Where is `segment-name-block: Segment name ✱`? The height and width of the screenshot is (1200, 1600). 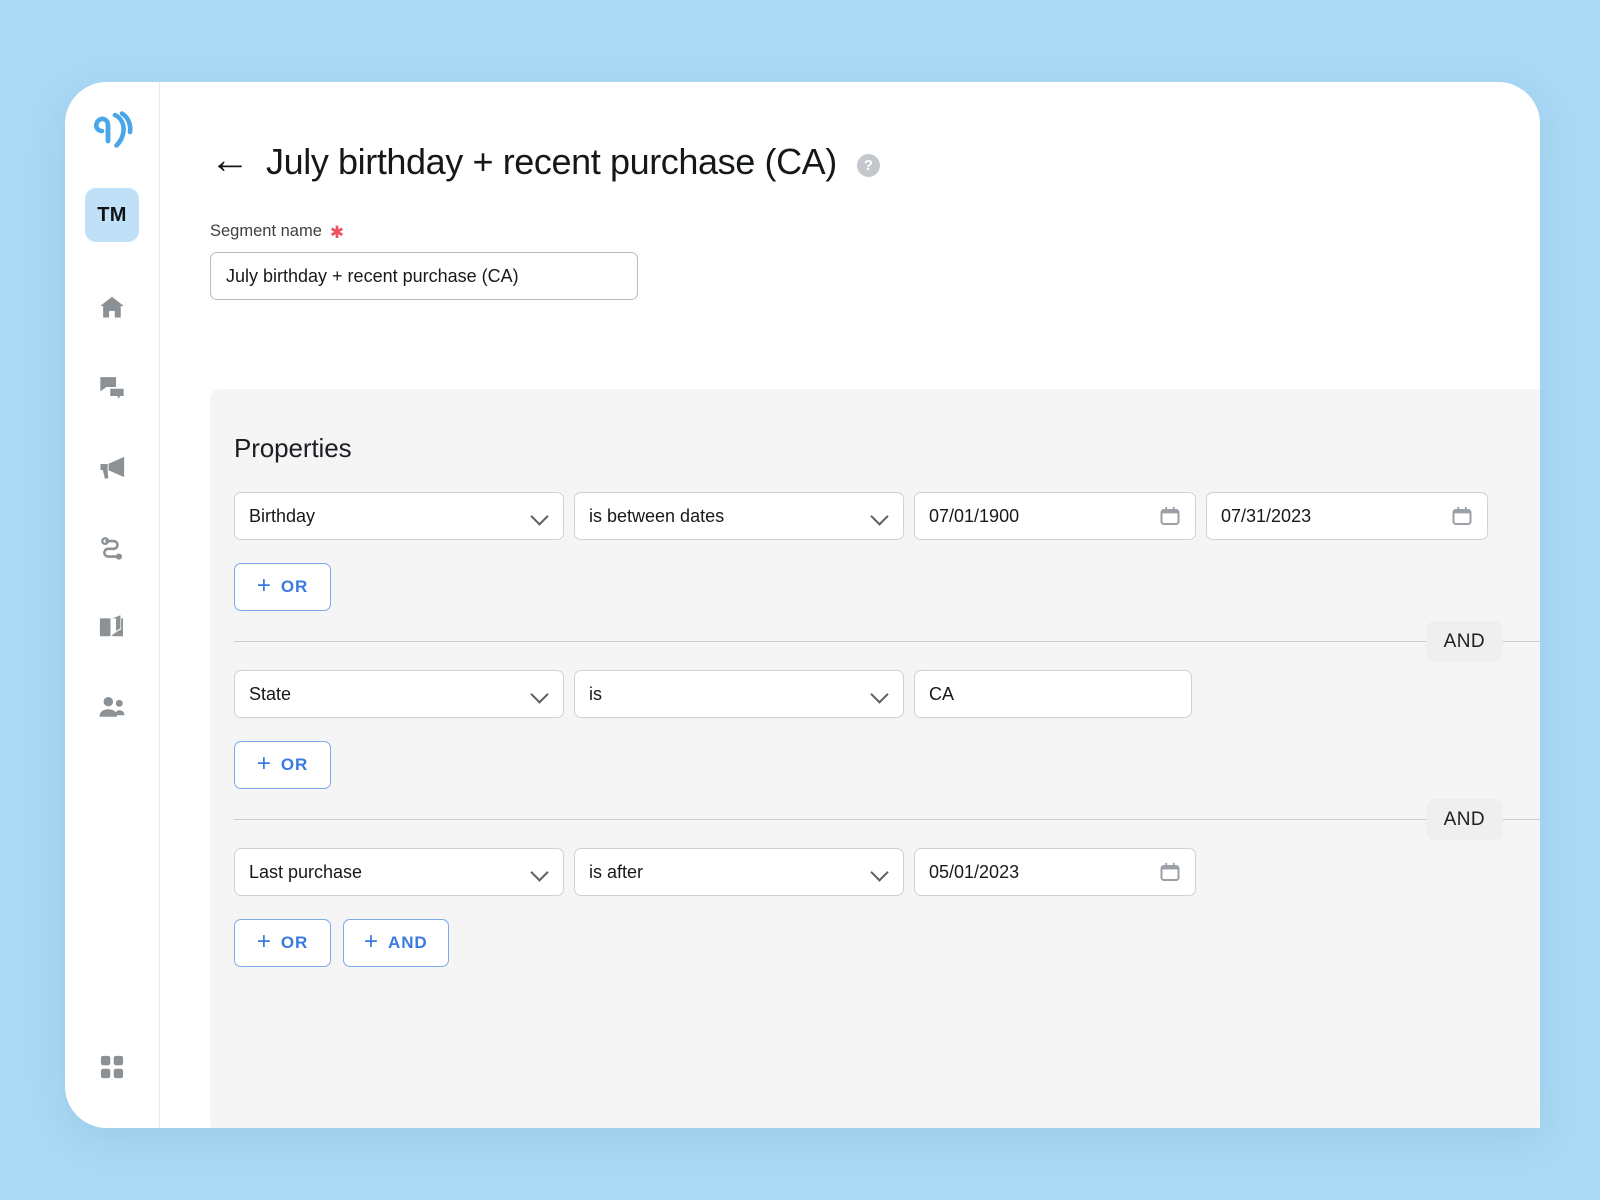
segment-name-block: Segment name ✱ is located at coordinates (850, 242).